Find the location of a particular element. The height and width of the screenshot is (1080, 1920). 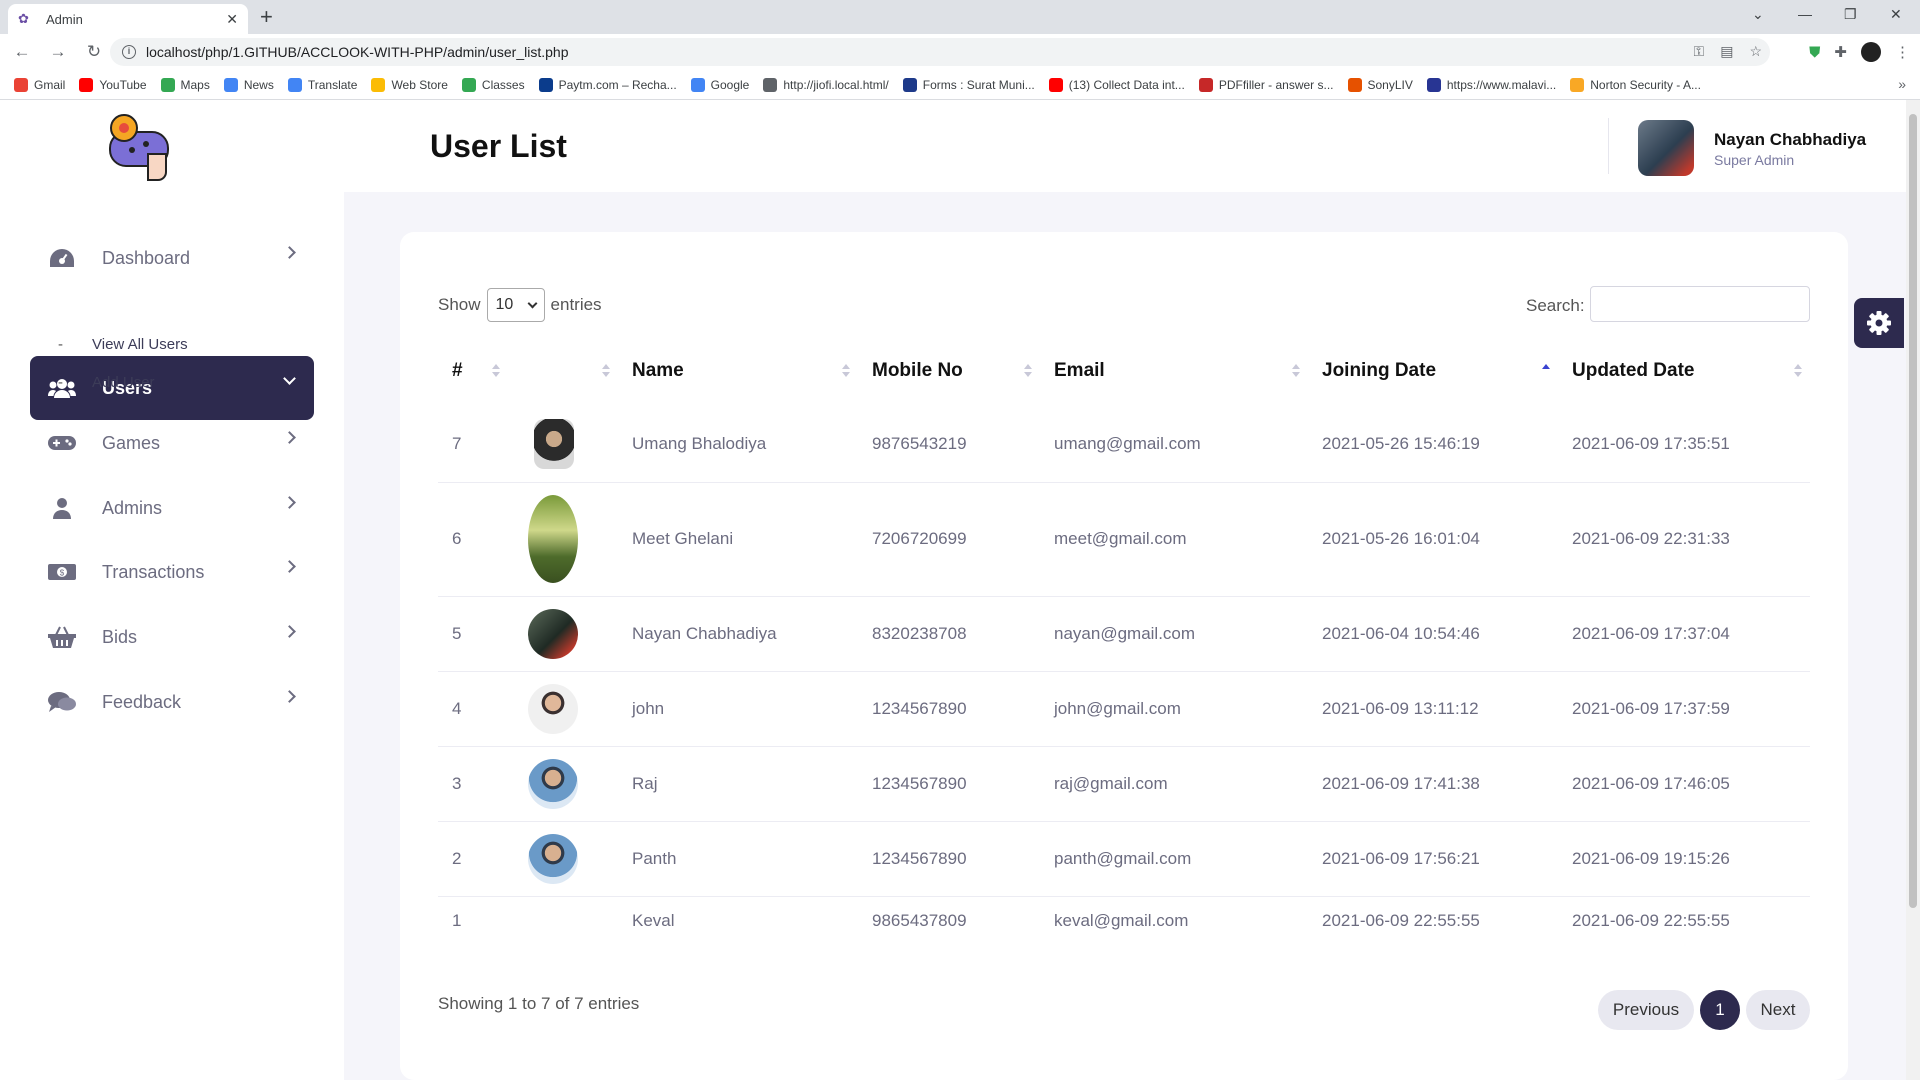

profile-icon is located at coordinates (1871, 52).